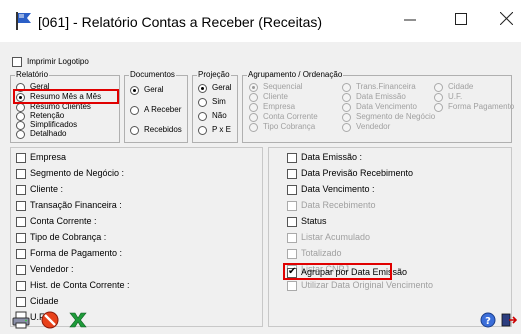  What do you see at coordinates (283, 86) in the screenshot?
I see `agrup-sequencial-label: Sequencial` at bounding box center [283, 86].